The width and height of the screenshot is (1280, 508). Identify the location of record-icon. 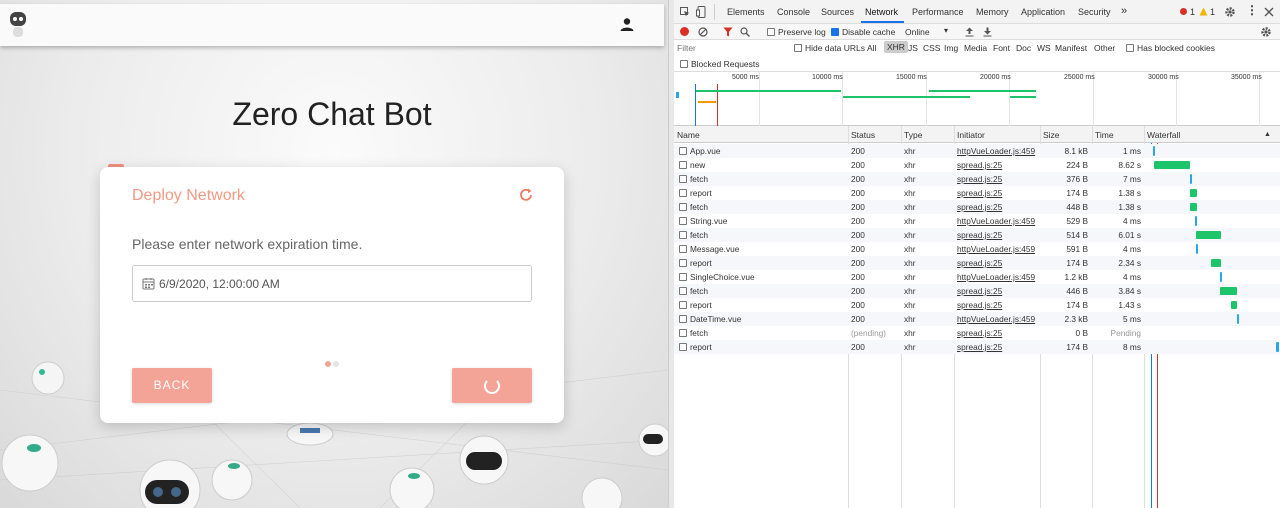
(684, 31).